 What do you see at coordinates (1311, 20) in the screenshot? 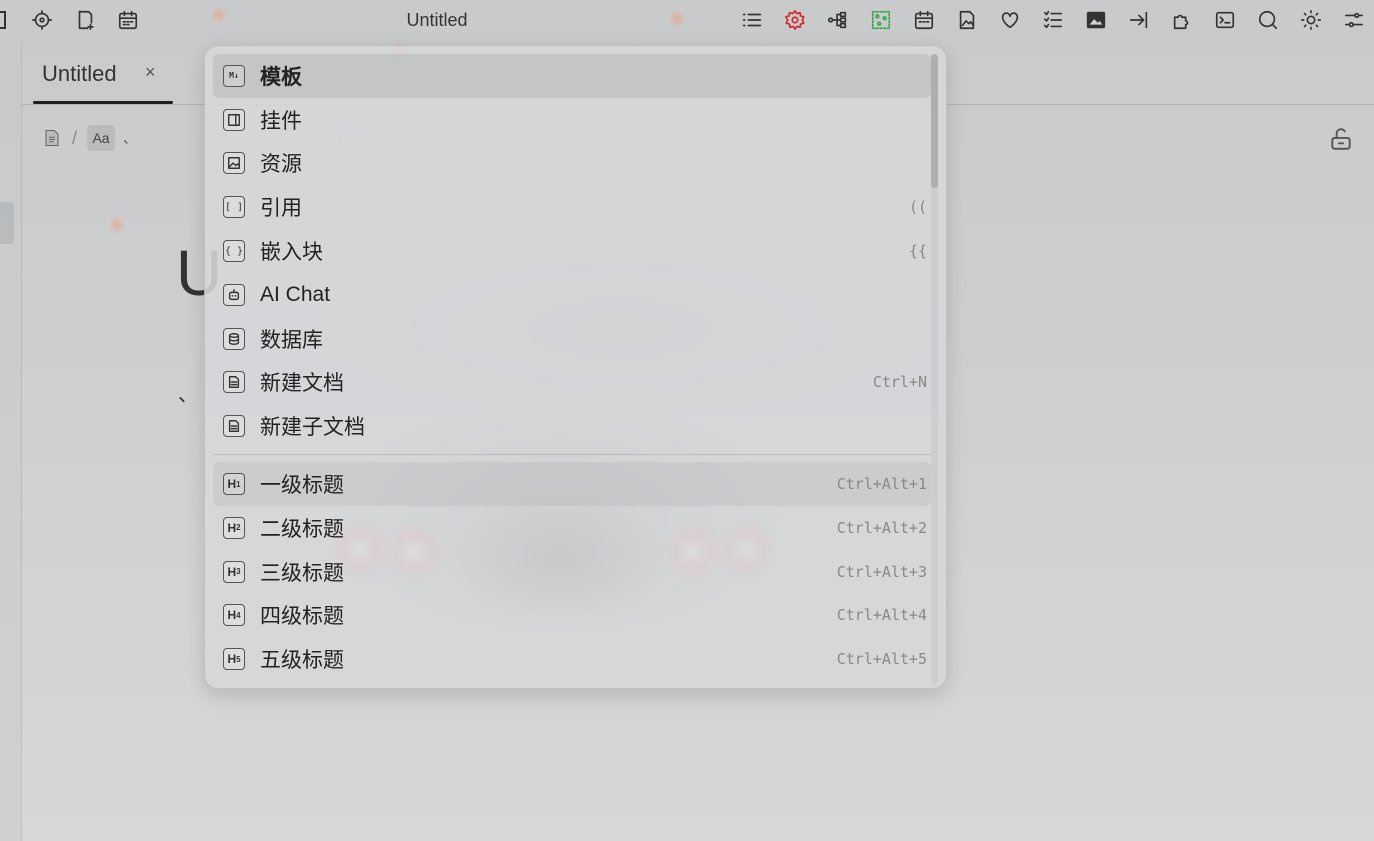
I see `sun-icon` at bounding box center [1311, 20].